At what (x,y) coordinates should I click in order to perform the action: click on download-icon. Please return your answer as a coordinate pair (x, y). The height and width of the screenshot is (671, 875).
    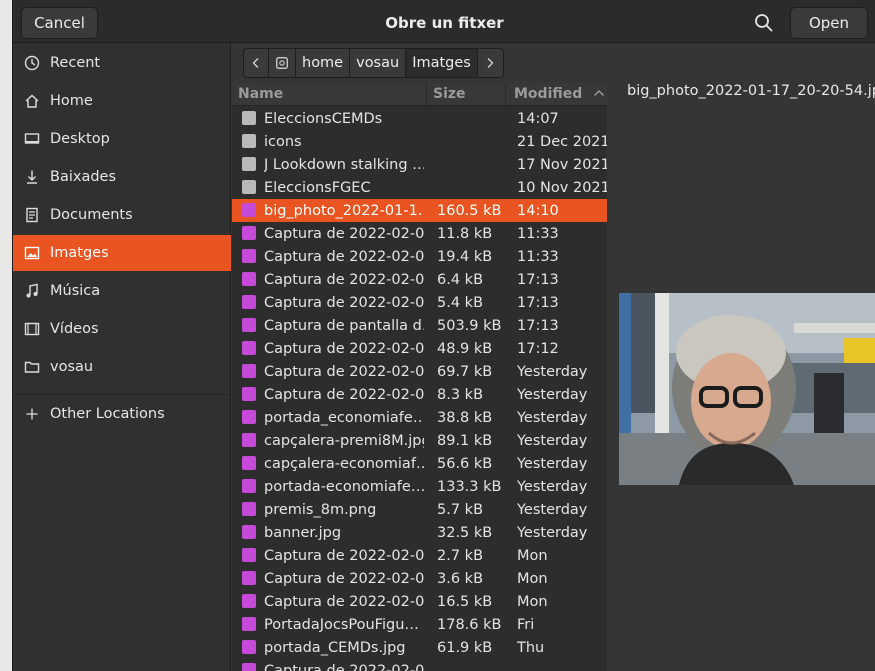
    Looking at the image, I should click on (32, 177).